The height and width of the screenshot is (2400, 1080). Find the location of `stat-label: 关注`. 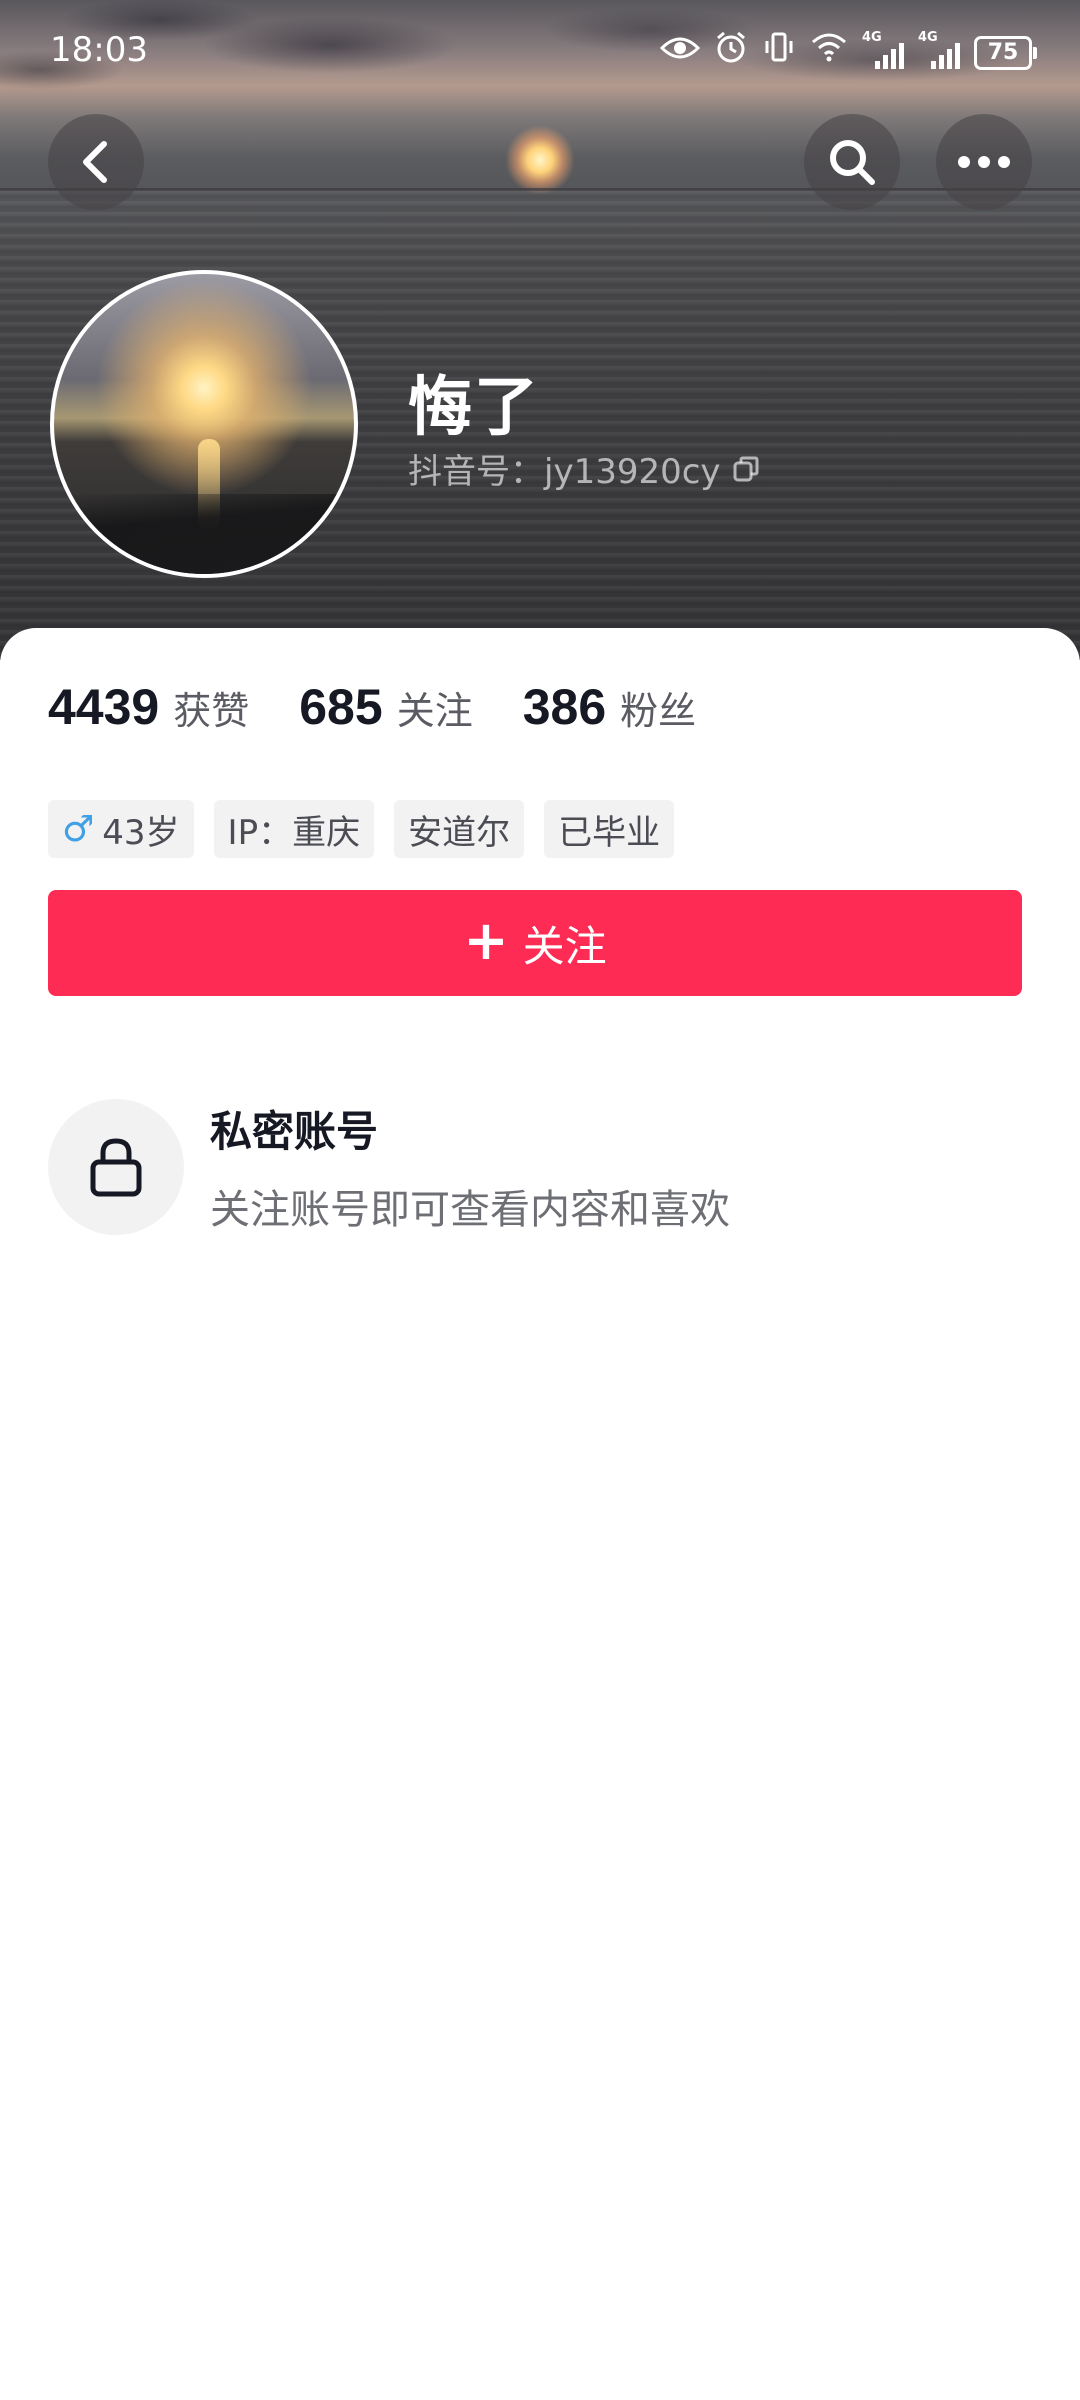

stat-label: 关注 is located at coordinates (434, 711).